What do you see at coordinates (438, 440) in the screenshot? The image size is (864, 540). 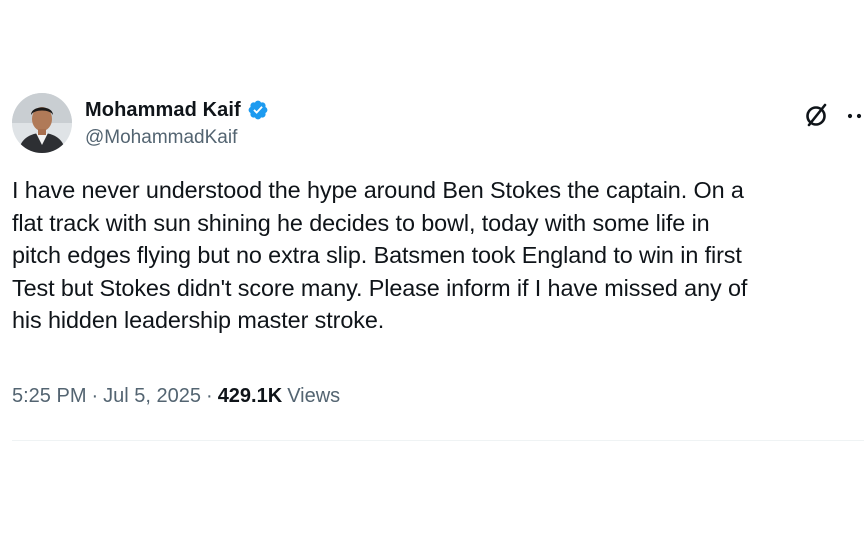 I see `divider` at bounding box center [438, 440].